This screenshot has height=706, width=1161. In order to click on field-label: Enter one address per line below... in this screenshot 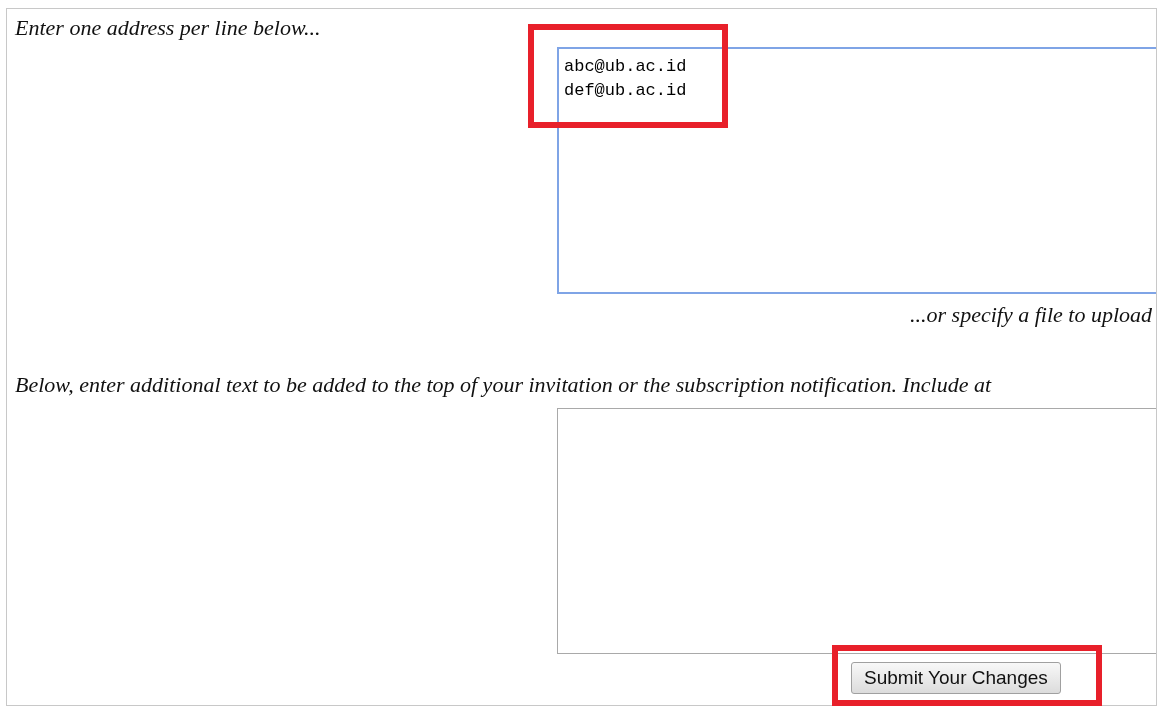, I will do `click(168, 28)`.